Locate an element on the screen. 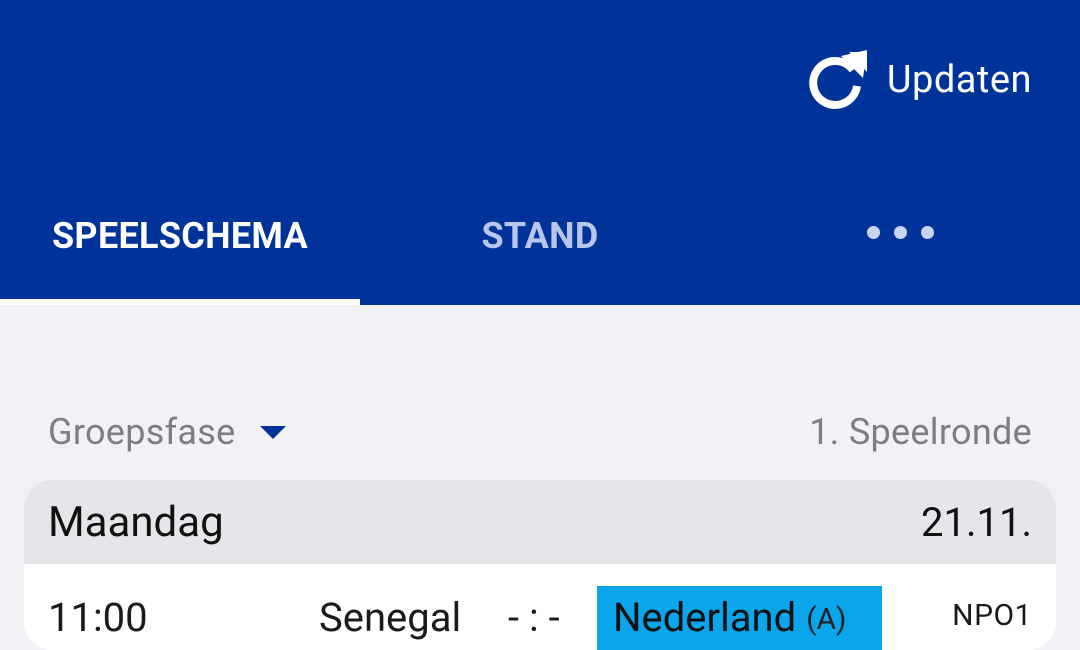 The height and width of the screenshot is (650, 1080). match-score: - is located at coordinates (534, 617).